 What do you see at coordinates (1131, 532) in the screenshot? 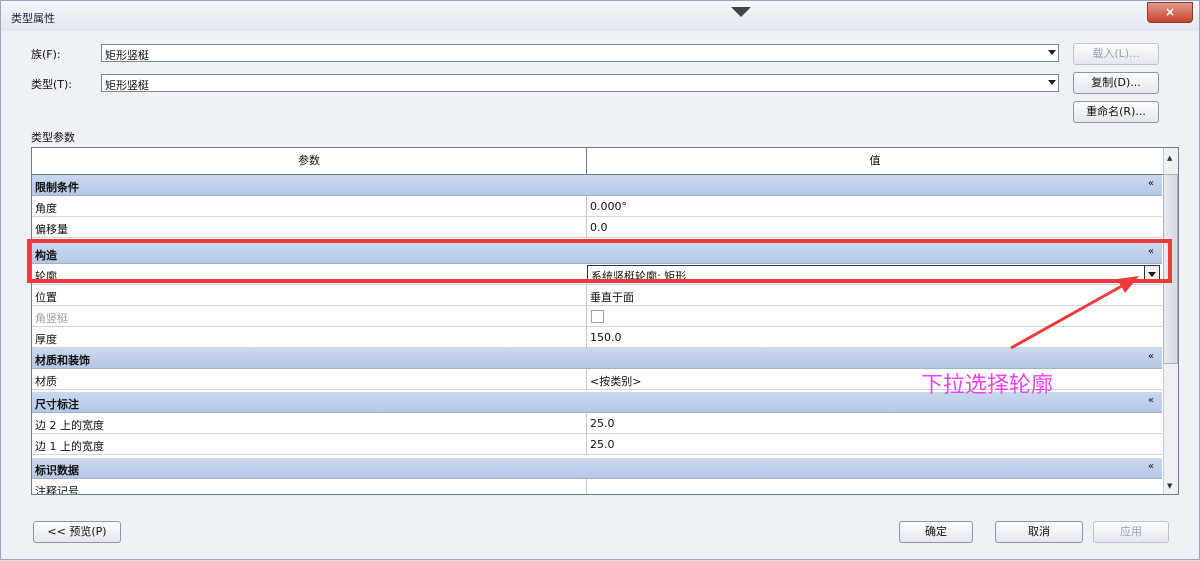
I see `apply-button: 应用` at bounding box center [1131, 532].